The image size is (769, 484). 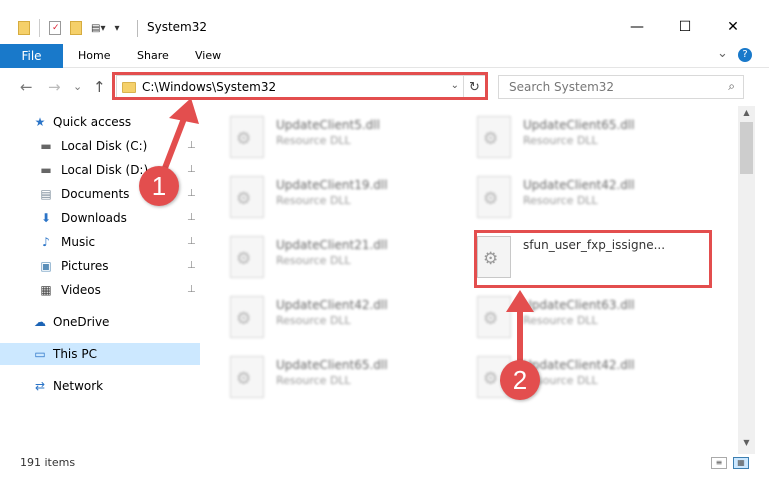 I want to click on file-item: UpdateClient21.dll Resource DLL, so click(x=335, y=259).